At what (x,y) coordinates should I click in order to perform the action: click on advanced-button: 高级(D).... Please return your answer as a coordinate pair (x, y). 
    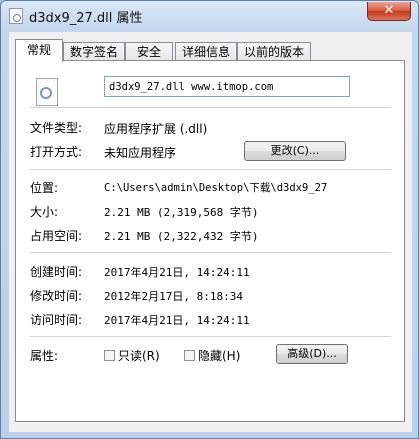
    Looking at the image, I should click on (312, 354).